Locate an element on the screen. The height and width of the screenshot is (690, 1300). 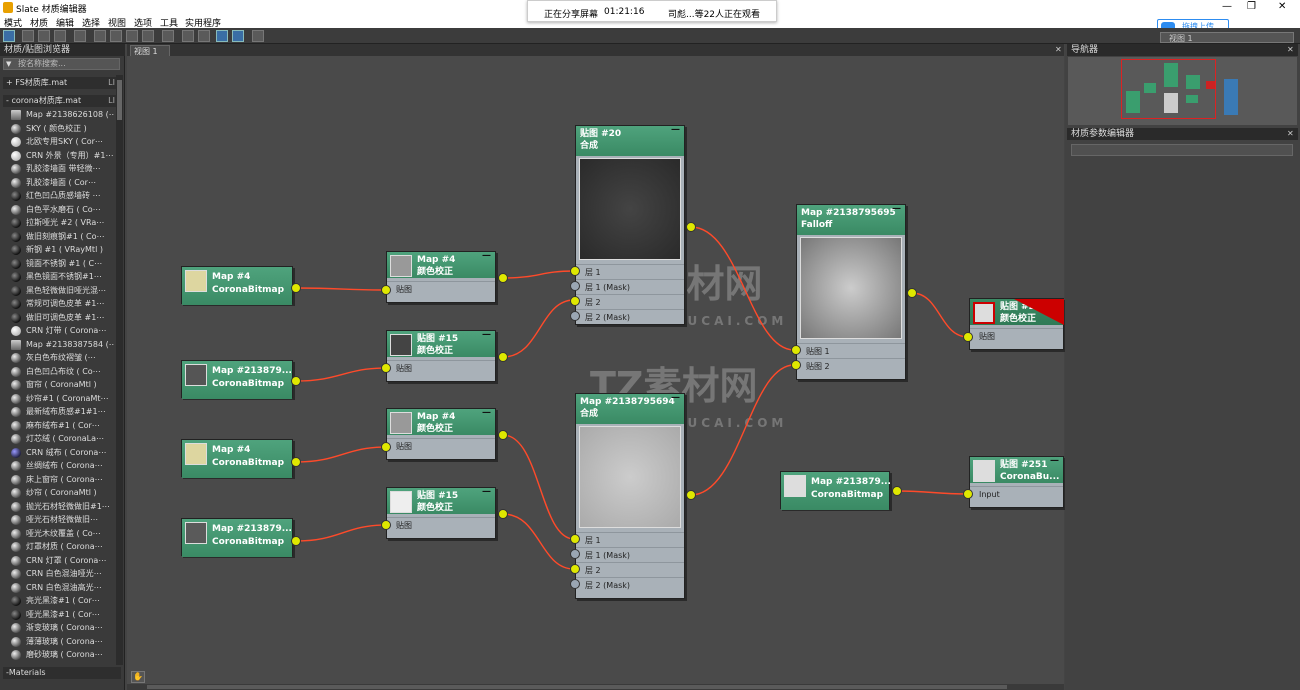
node-slot: 贴图 1 is located at coordinates (851, 350).